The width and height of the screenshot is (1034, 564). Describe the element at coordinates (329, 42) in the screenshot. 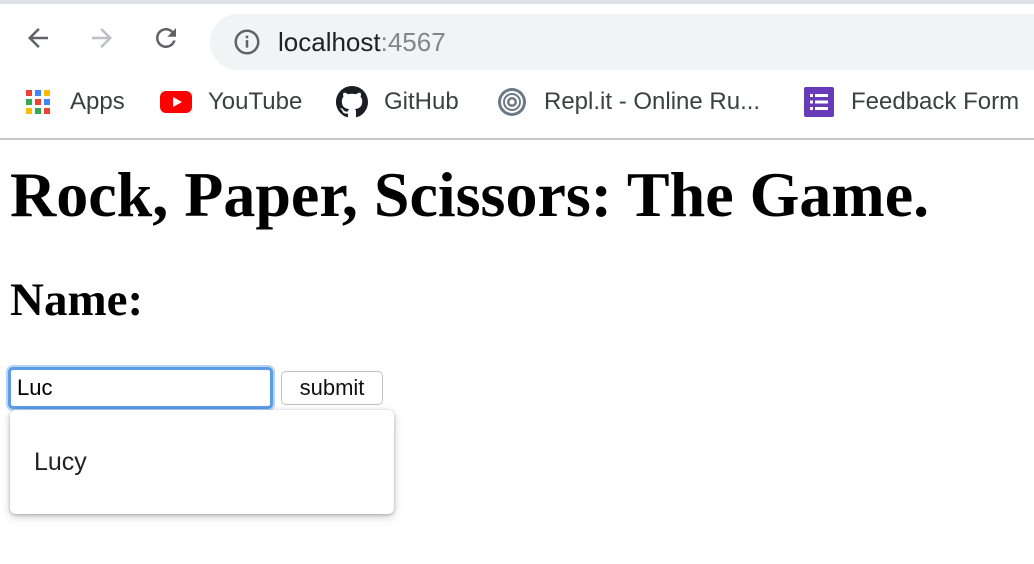

I see `url-host: localhost` at that location.